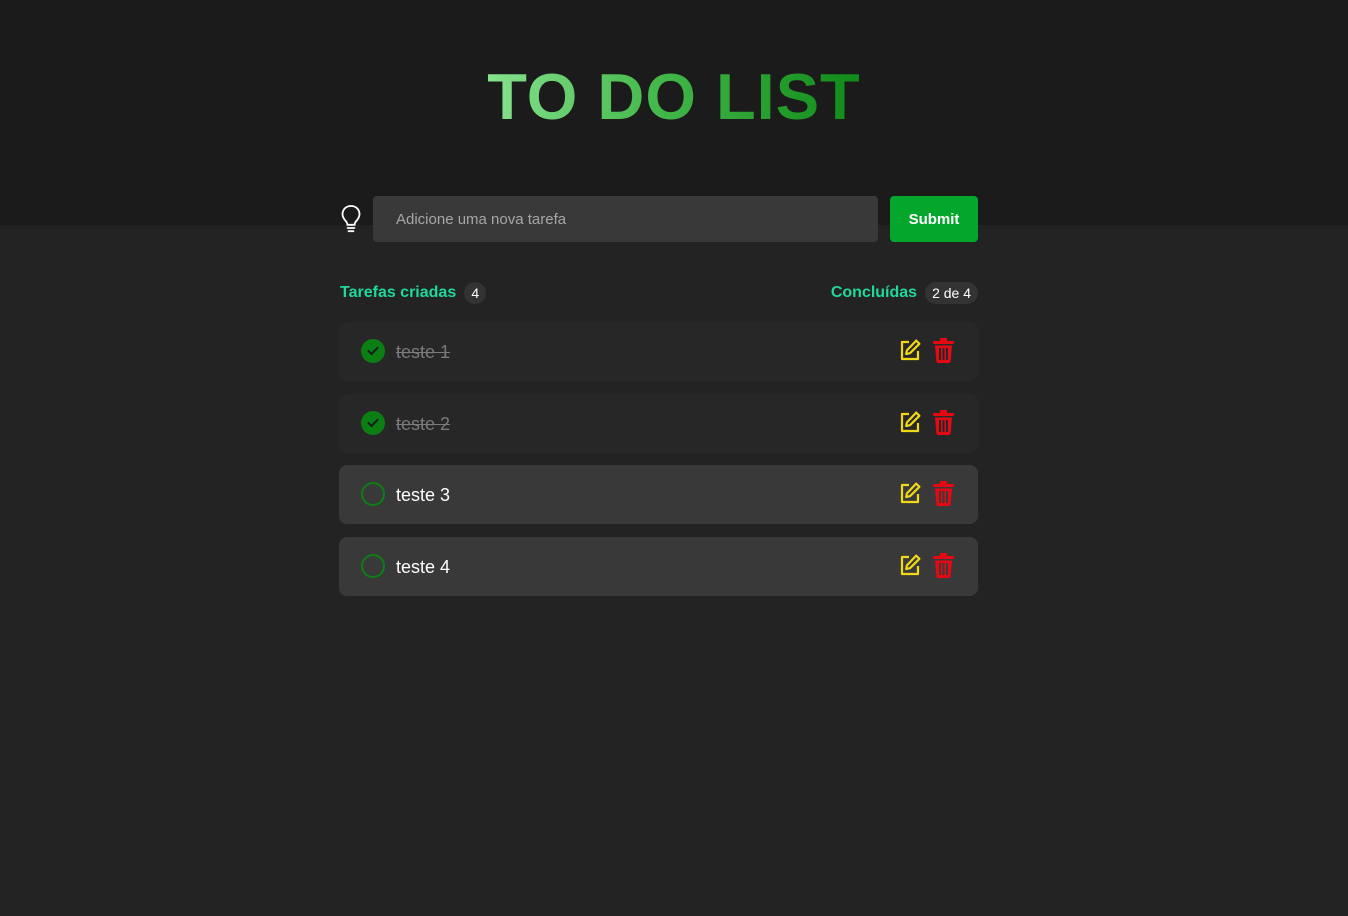  I want to click on task-text: teste 3, so click(423, 495).